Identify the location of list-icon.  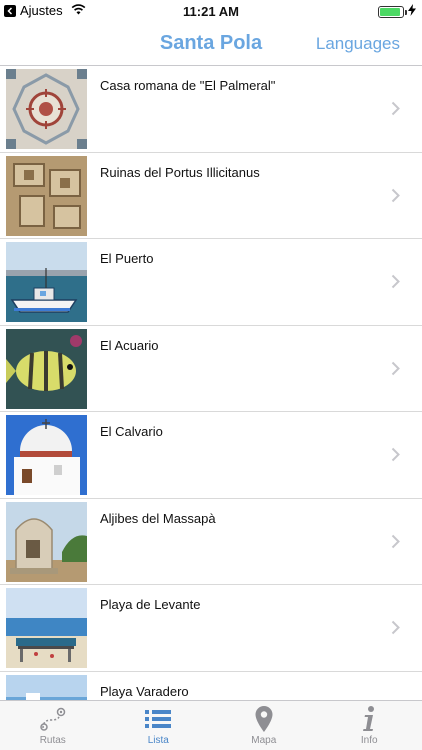
(158, 719).